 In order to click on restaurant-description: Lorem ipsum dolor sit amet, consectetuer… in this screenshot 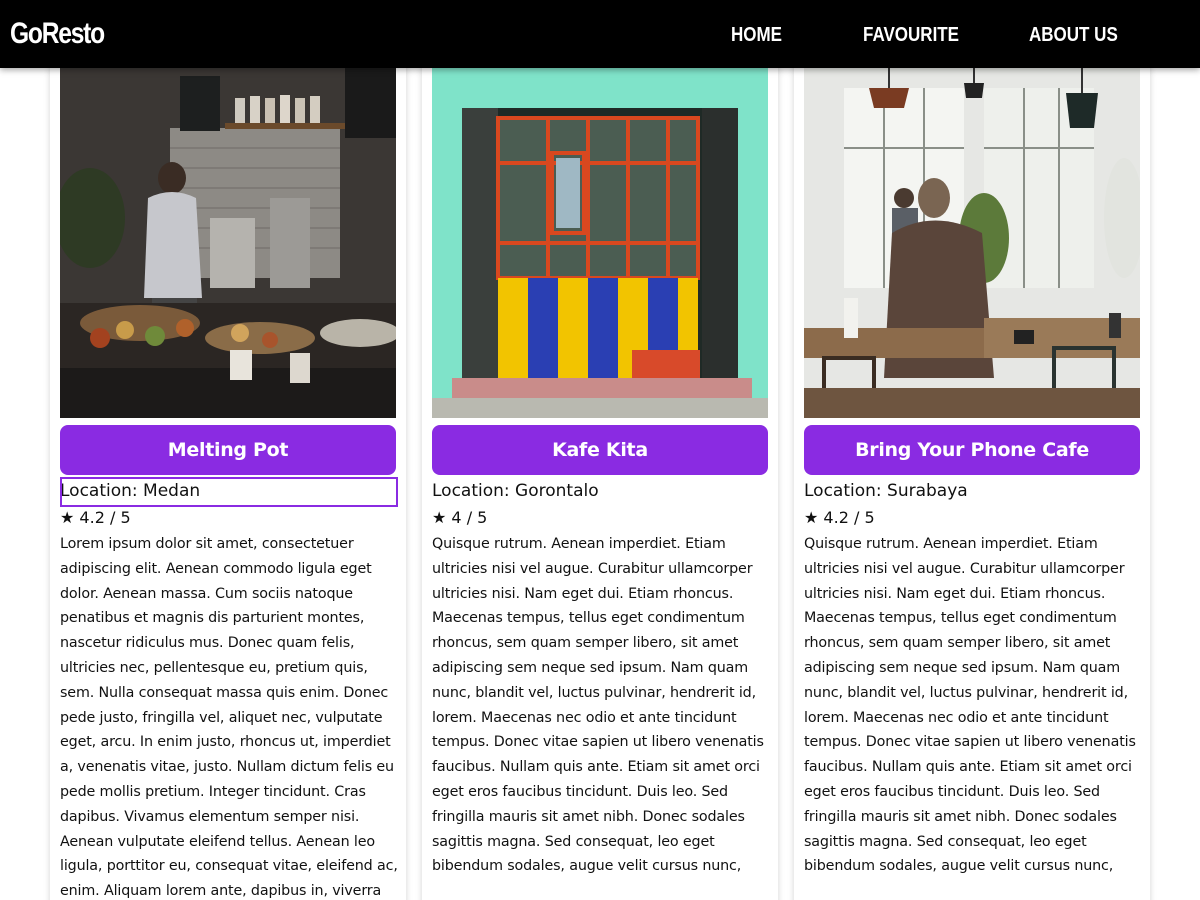, I will do `click(229, 718)`.